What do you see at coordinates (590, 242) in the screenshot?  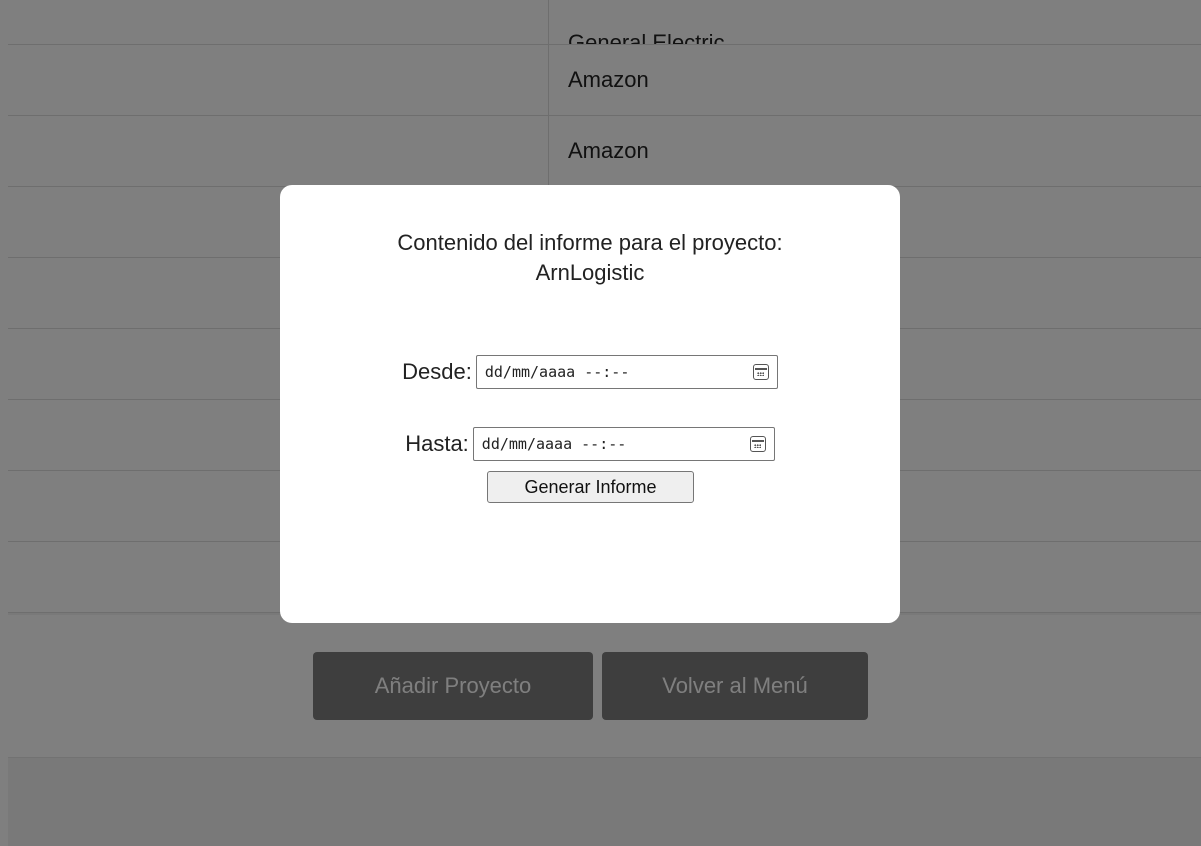 I see `modal-title-text: Contenido del informe para el proyecto:` at bounding box center [590, 242].